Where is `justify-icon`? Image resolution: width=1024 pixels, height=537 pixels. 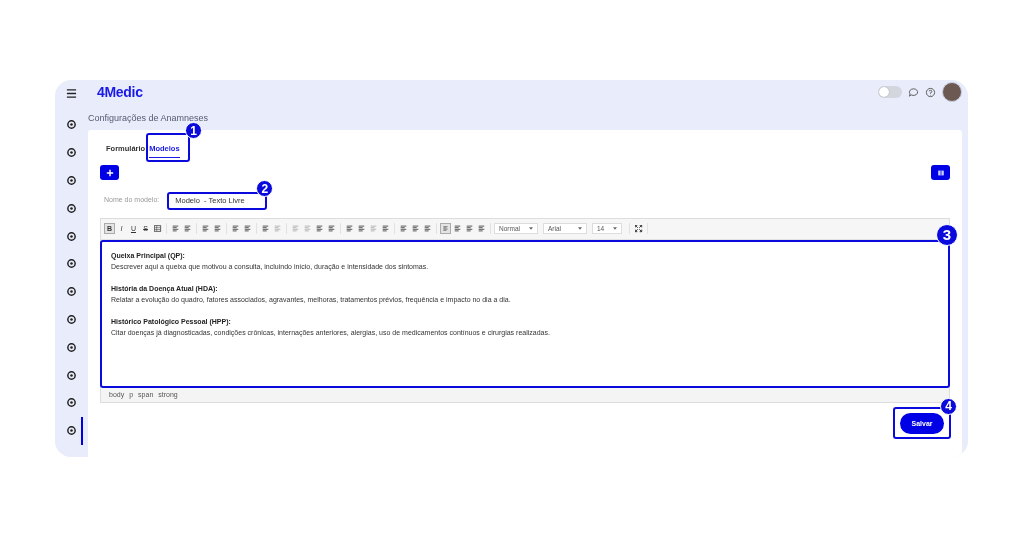 justify-icon is located at coordinates (481, 228).